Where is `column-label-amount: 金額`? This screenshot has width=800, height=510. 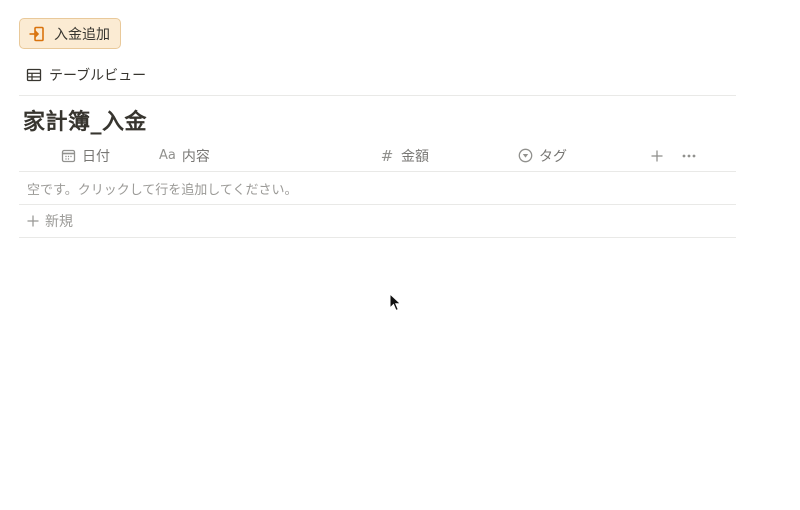
column-label-amount: 金額 is located at coordinates (415, 156).